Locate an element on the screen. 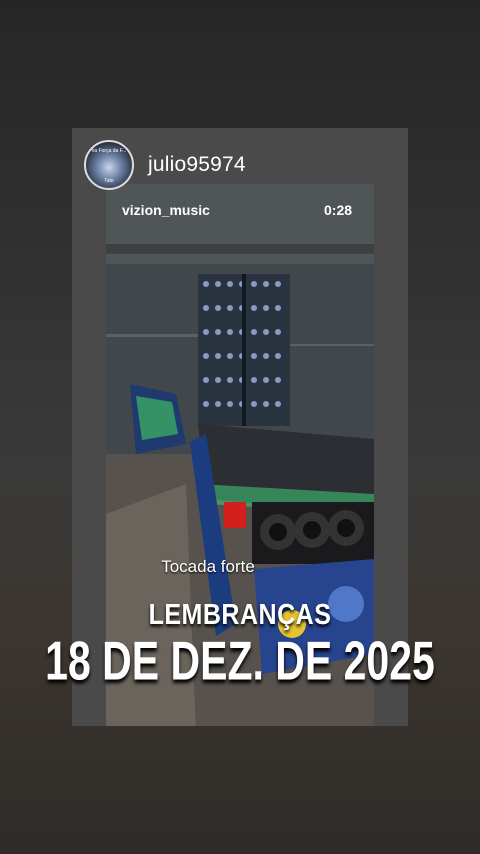  memories-label: LEMBRANÇAS is located at coordinates (240, 615).